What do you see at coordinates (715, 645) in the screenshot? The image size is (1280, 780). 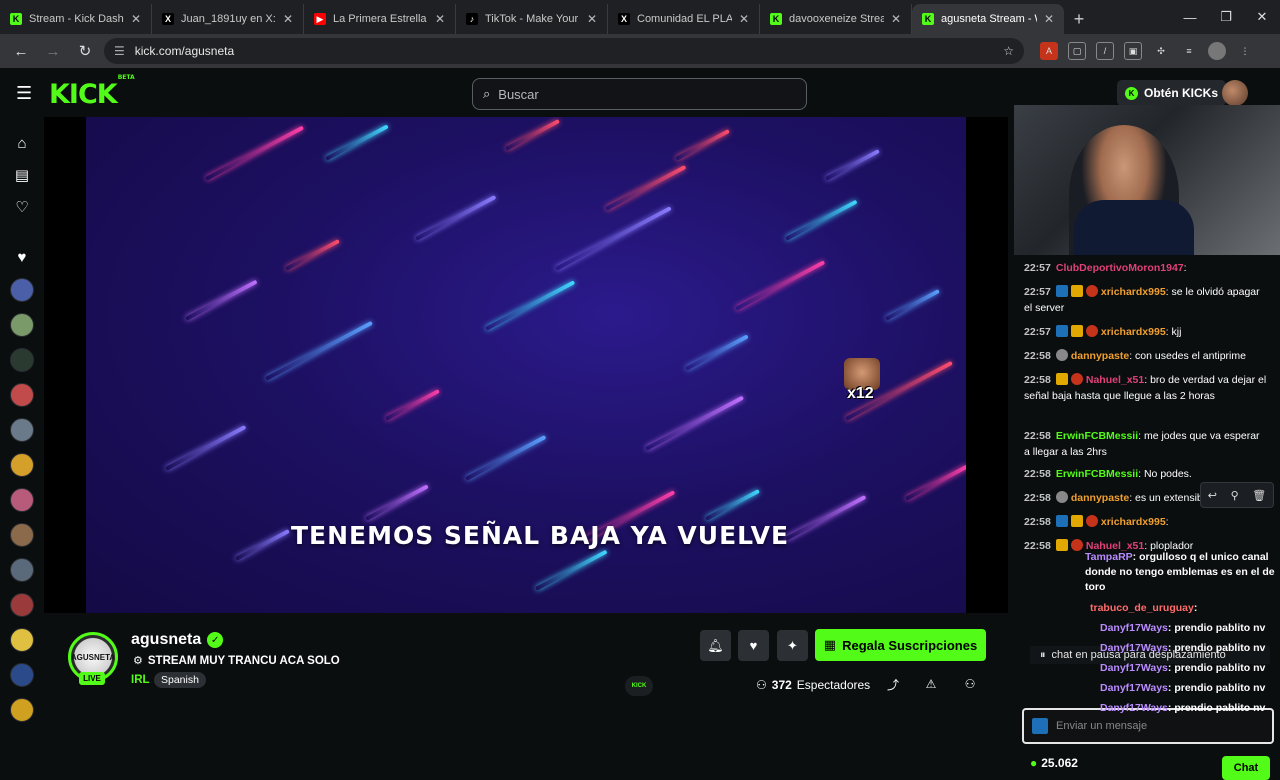 I see `notifications-button: 🔔︎` at bounding box center [715, 645].